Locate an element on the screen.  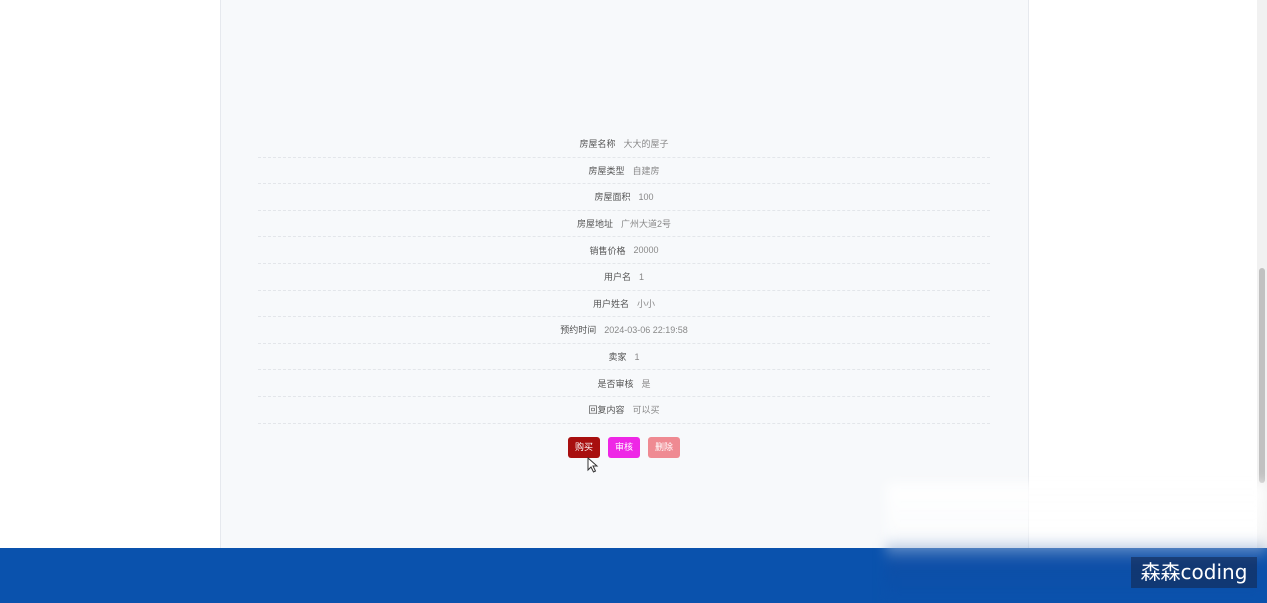
arrow-cursor-icon is located at coordinates (593, 465).